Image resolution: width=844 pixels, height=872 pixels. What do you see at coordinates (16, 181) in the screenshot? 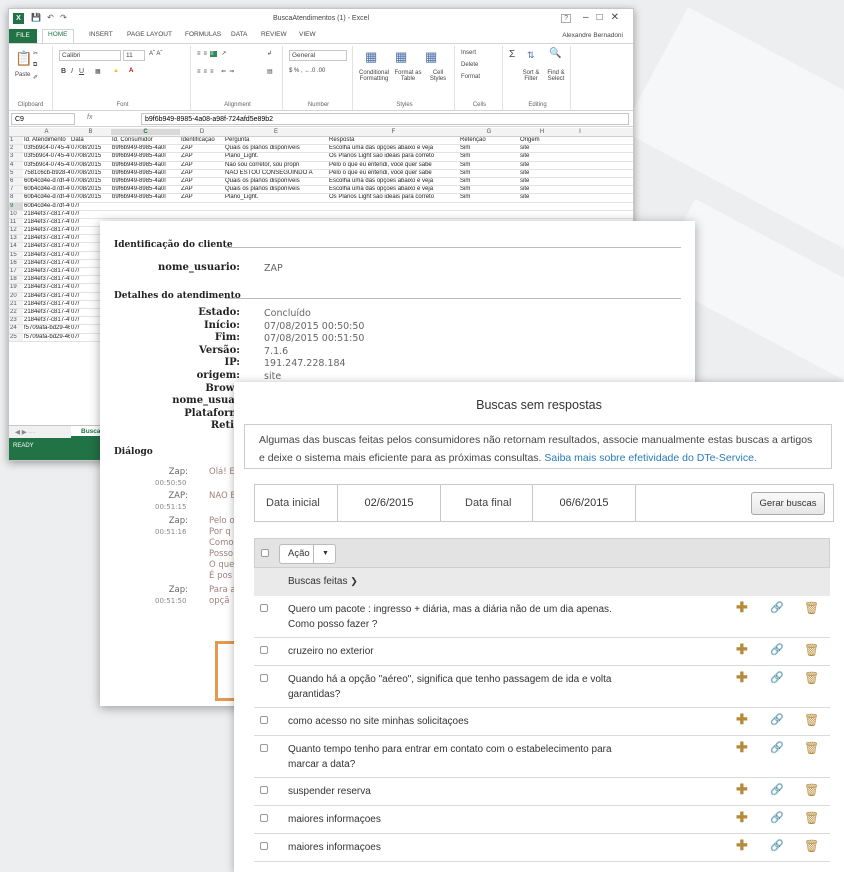
I see `row-number: 6` at bounding box center [16, 181].